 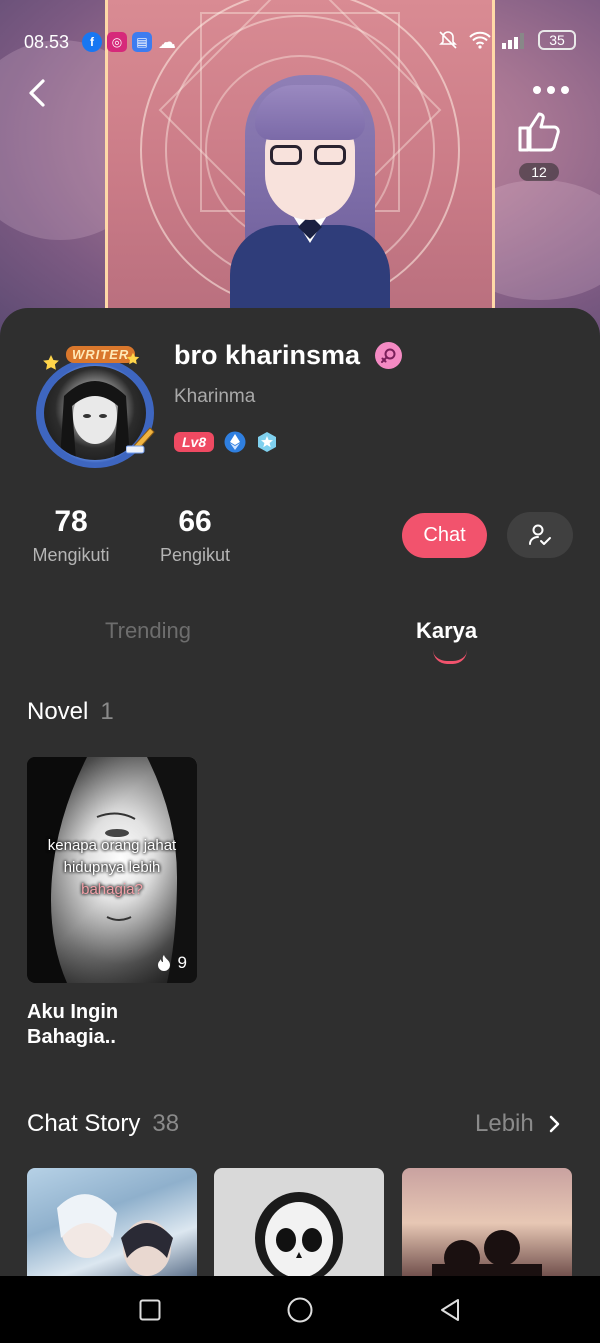 I want to click on level-badge: Lv8, so click(x=194, y=442).